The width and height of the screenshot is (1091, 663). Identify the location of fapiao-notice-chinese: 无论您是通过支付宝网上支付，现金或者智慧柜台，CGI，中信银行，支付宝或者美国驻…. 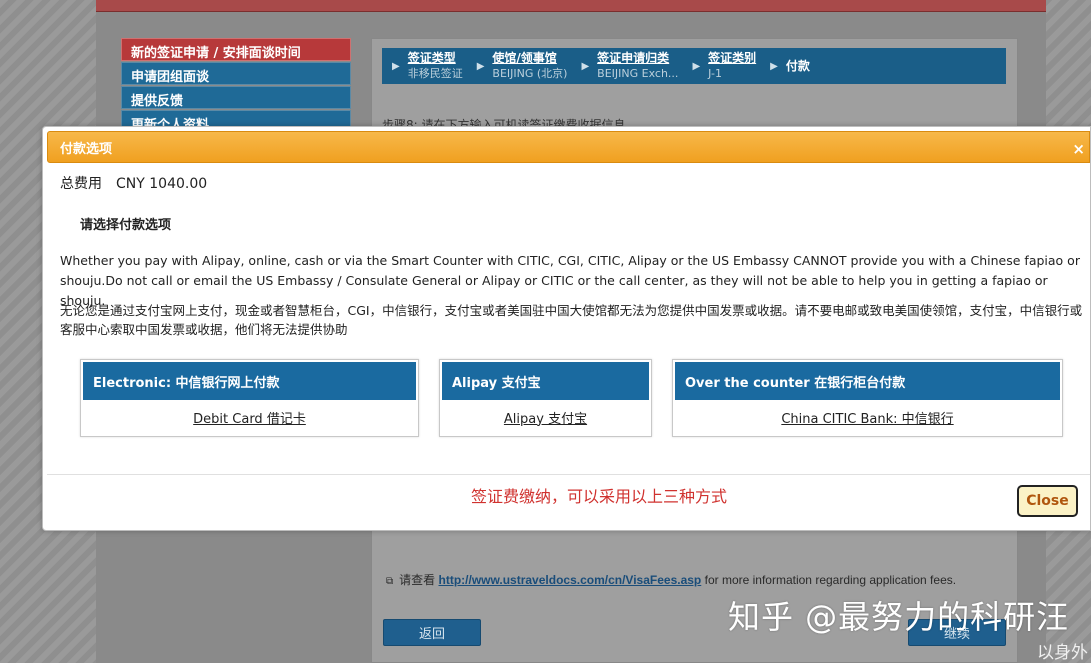
(571, 320).